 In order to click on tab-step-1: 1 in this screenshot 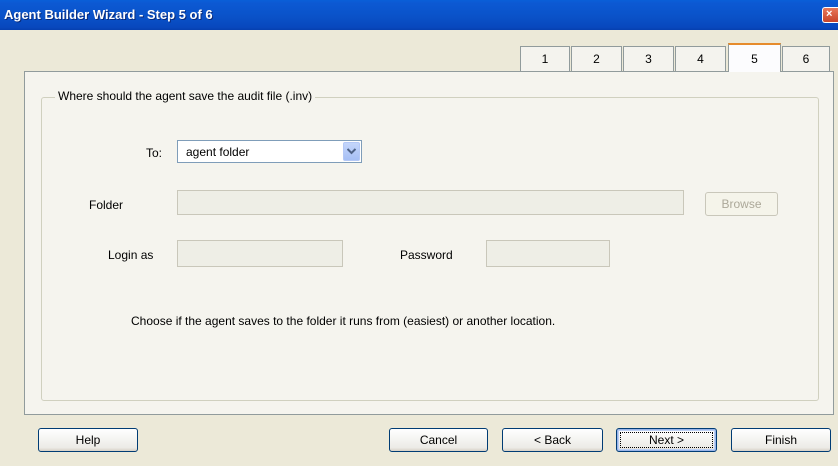, I will do `click(545, 58)`.